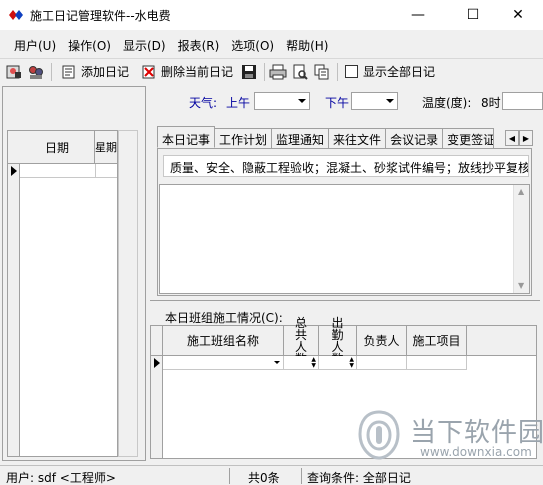 The height and width of the screenshot is (485, 543). What do you see at coordinates (501, 341) in the screenshot?
I see `crew-header-filler` at bounding box center [501, 341].